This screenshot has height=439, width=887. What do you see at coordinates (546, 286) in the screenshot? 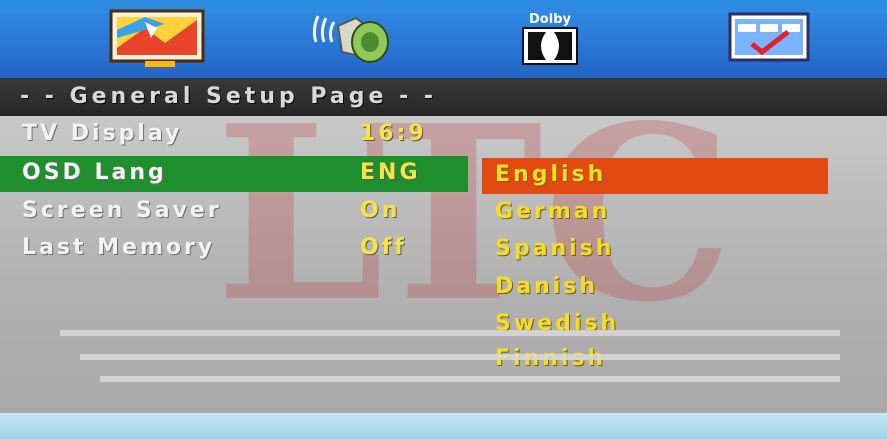
I see `language-option-danish: Danish` at bounding box center [546, 286].